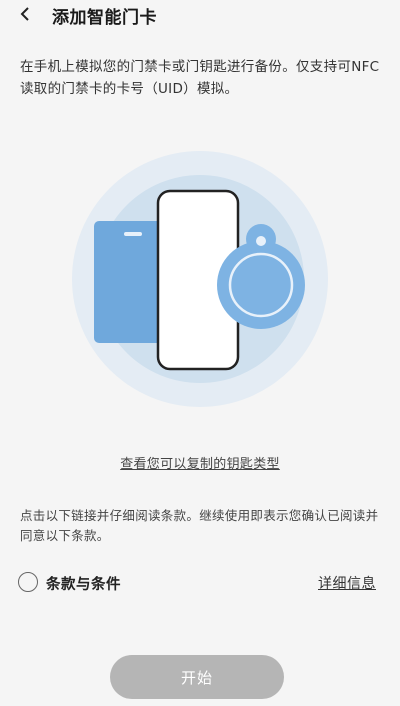 The width and height of the screenshot is (400, 706). I want to click on back-button, so click(25, 14).